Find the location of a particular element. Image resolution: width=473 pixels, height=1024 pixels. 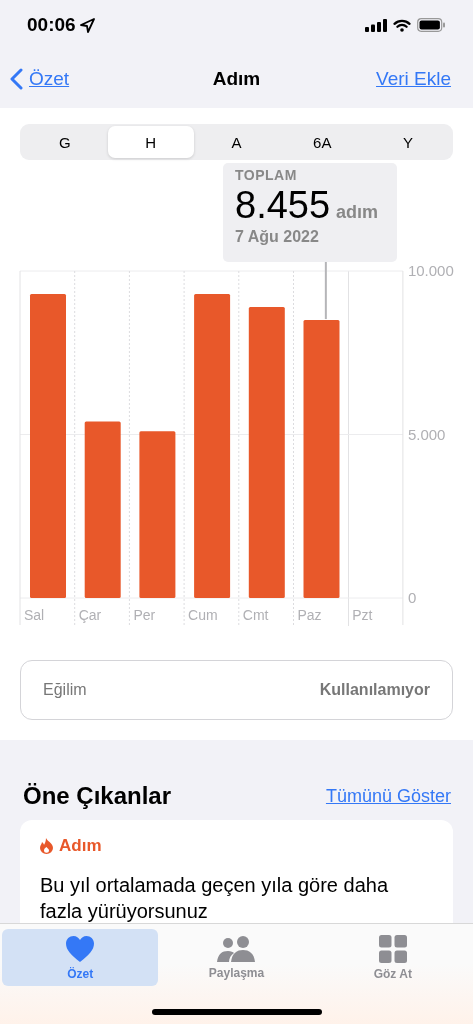

nav-title: Adım is located at coordinates (236, 78).